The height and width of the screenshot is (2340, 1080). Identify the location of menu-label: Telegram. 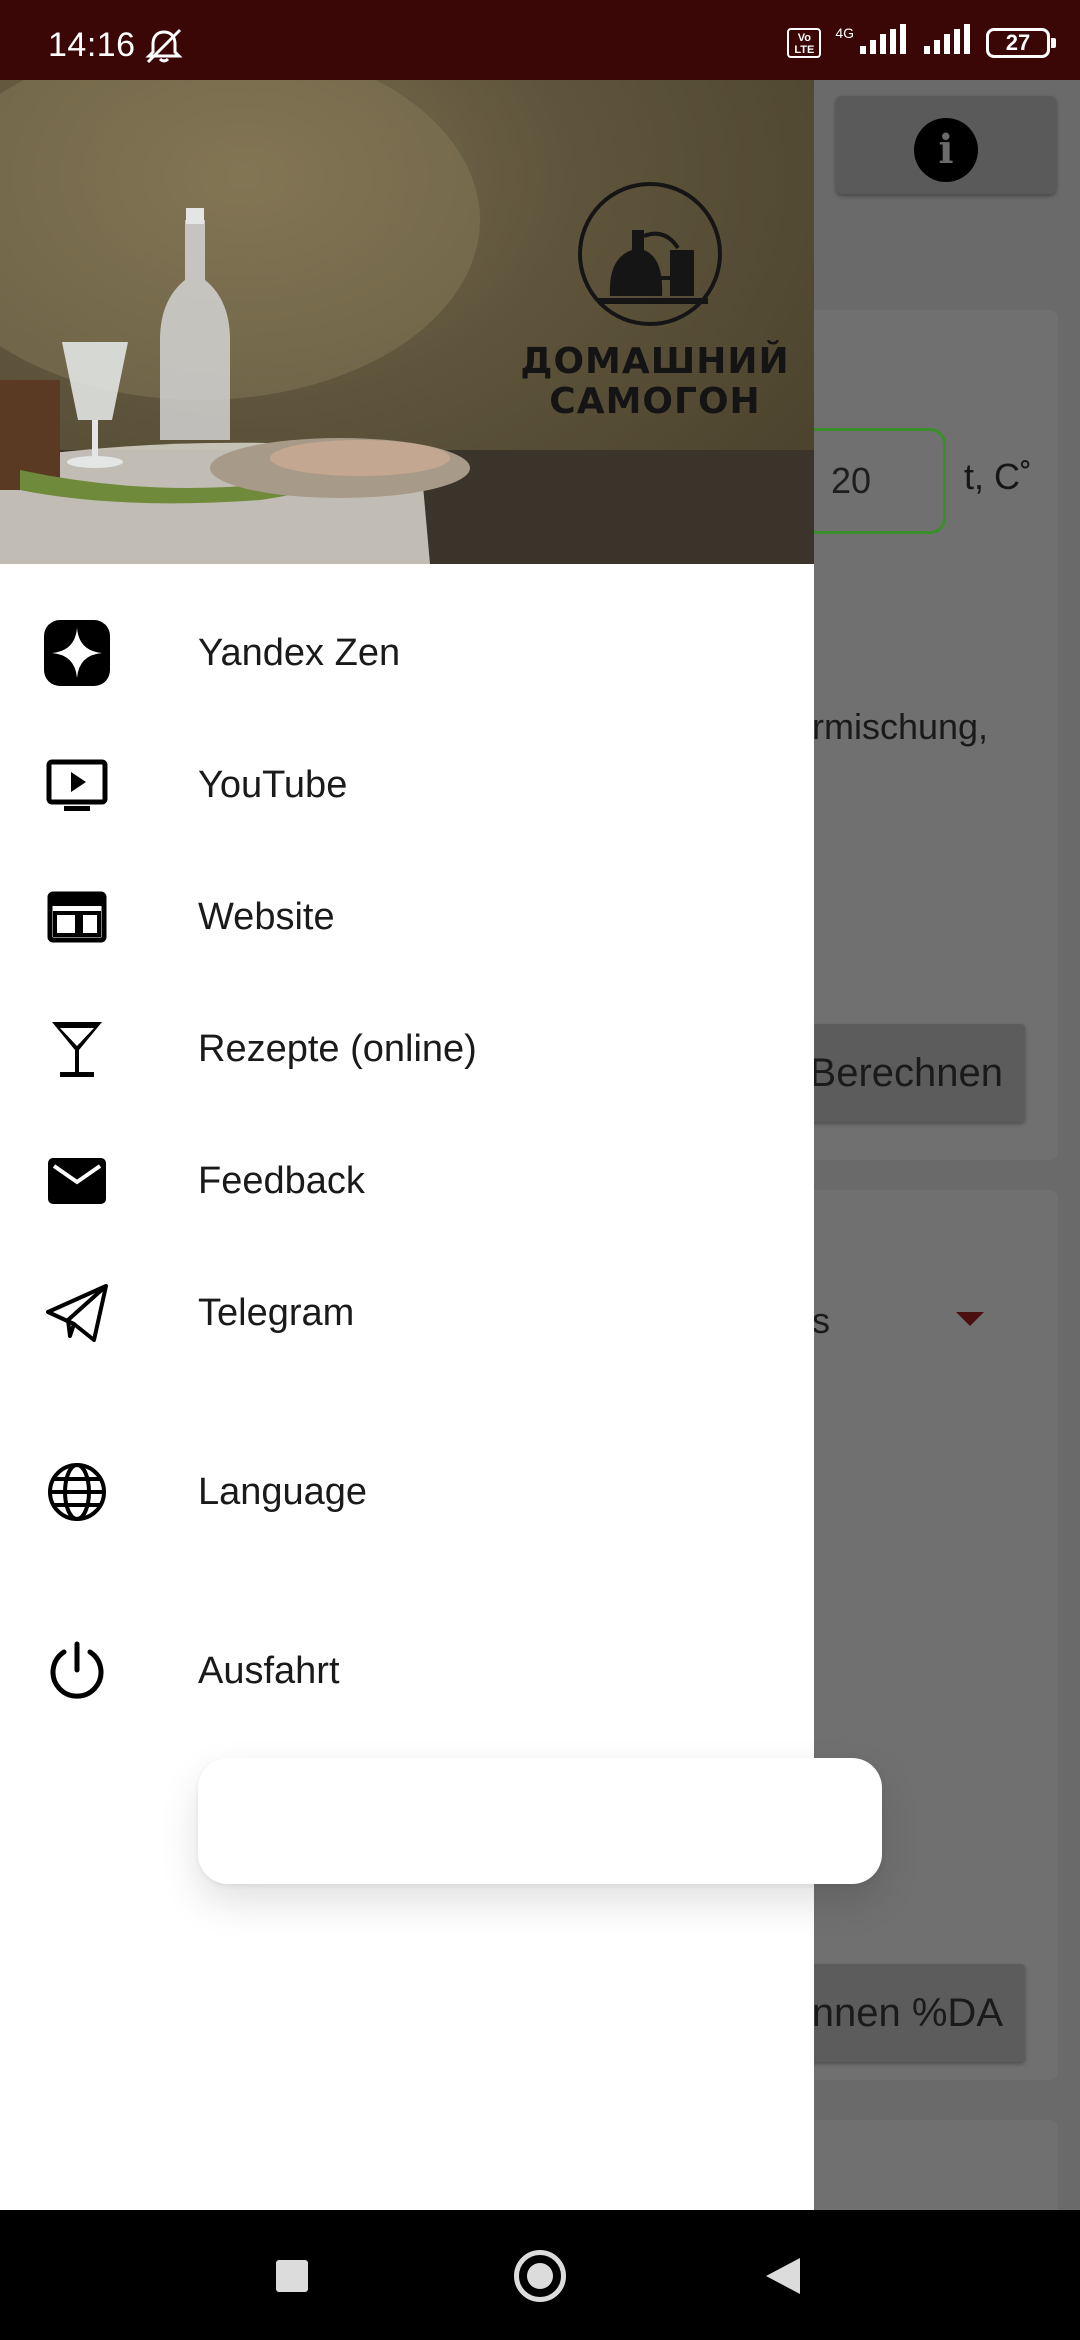
(276, 1312).